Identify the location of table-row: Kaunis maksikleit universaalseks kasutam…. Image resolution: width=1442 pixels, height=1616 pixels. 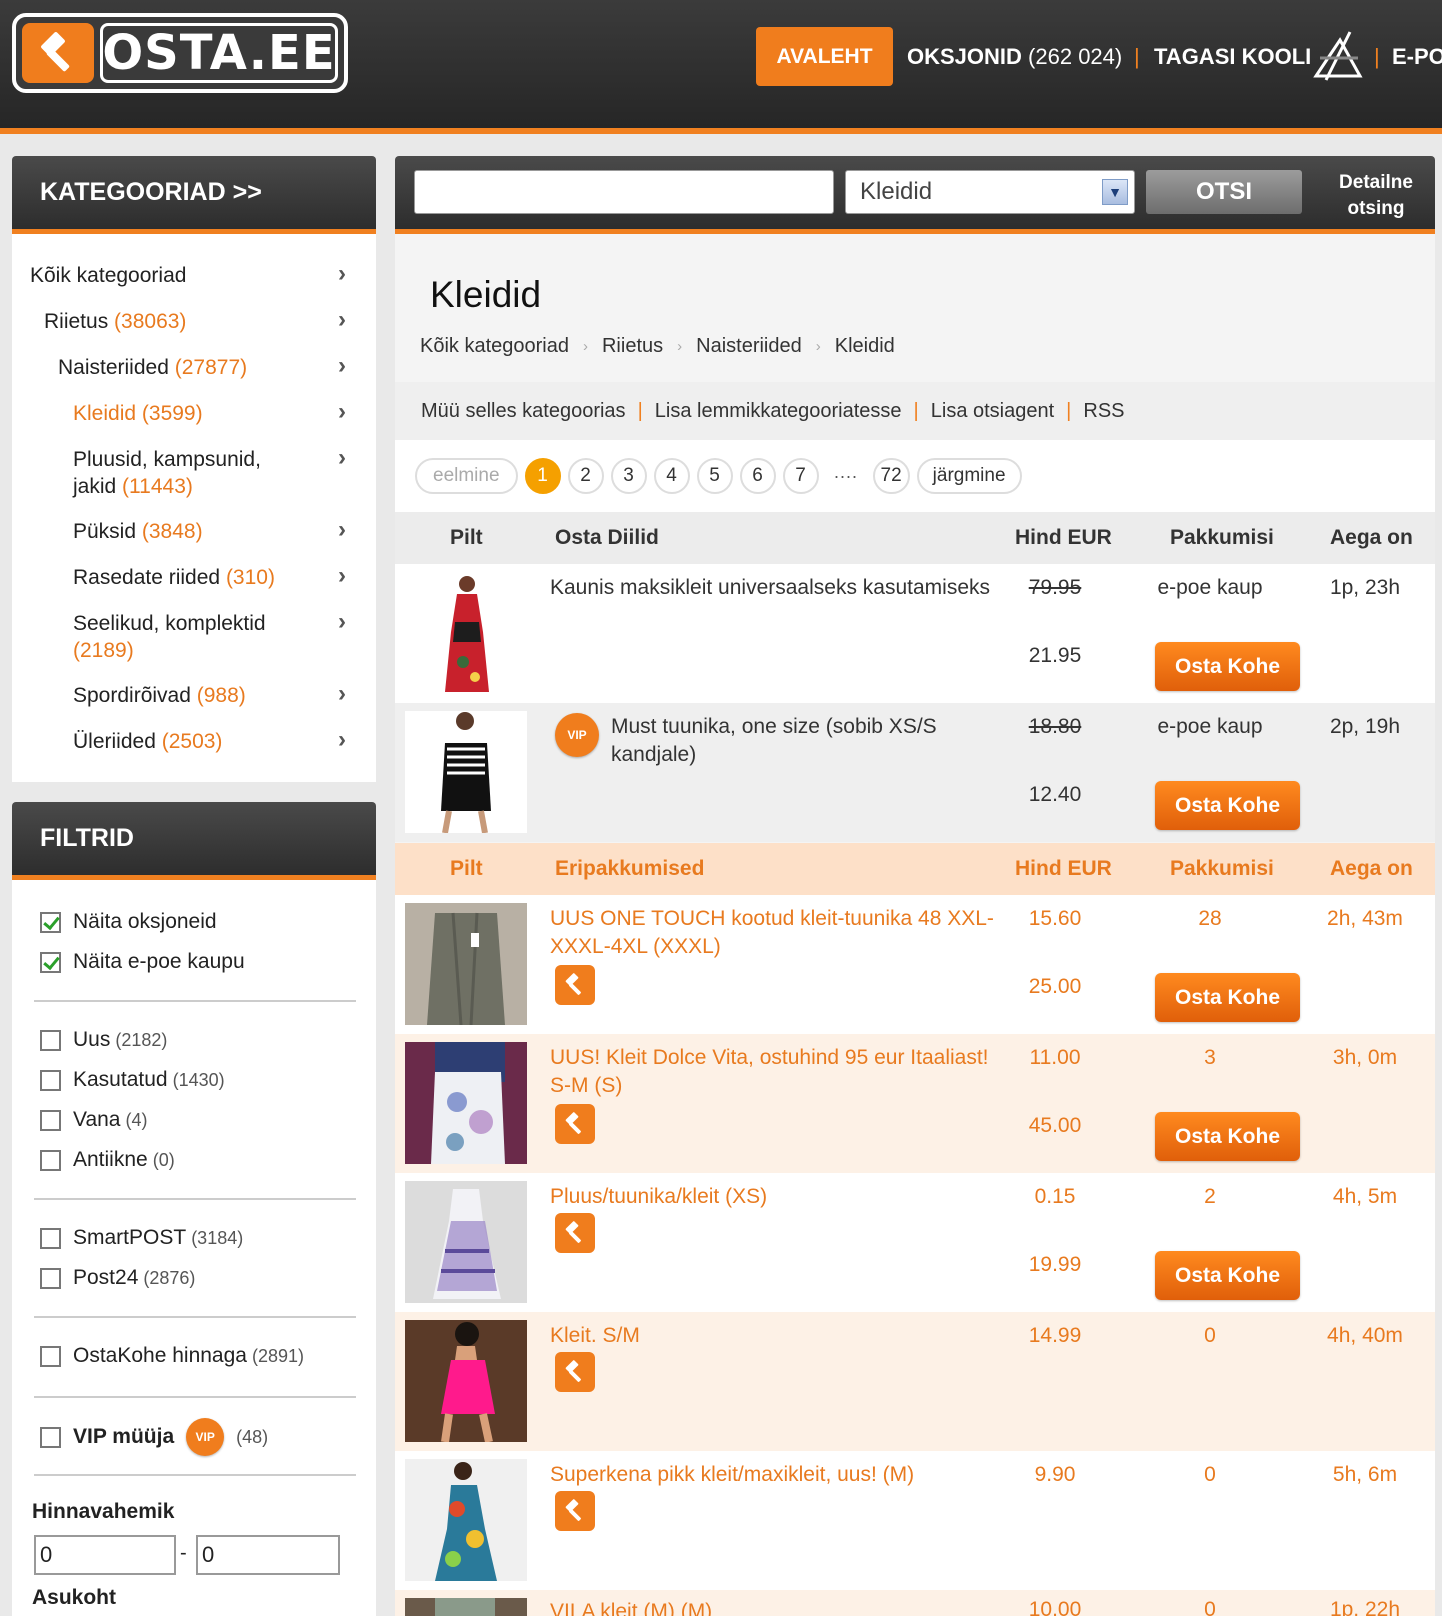
(915, 633).